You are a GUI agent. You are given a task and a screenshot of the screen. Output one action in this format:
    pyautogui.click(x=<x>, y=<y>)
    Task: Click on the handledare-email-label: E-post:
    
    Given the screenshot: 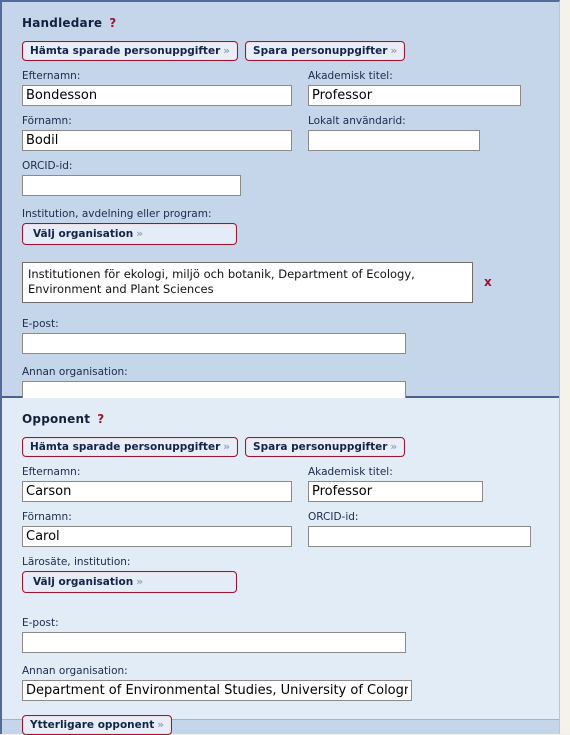 What is the action you would take?
    pyautogui.click(x=40, y=324)
    